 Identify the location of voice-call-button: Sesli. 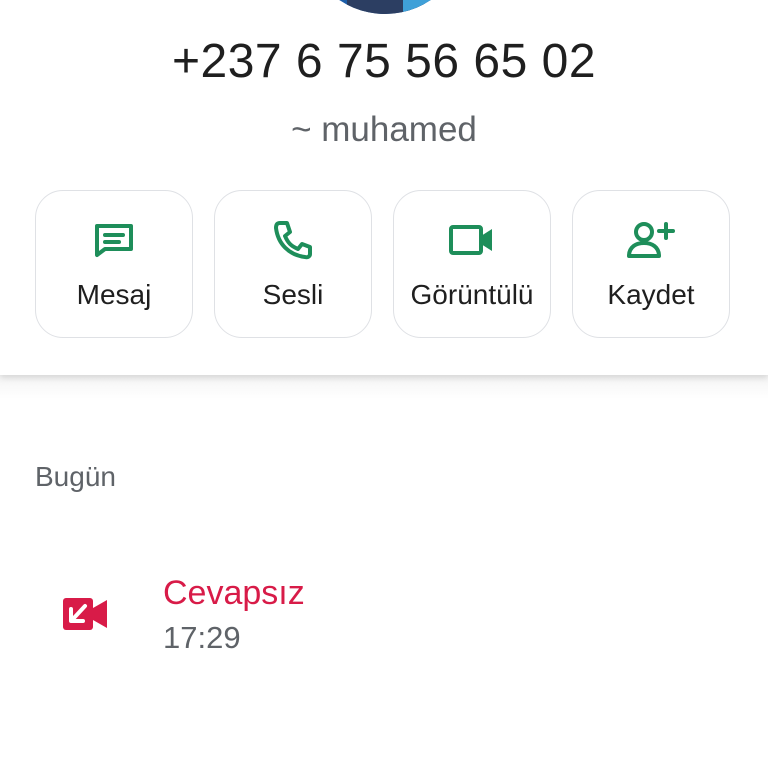
(293, 264).